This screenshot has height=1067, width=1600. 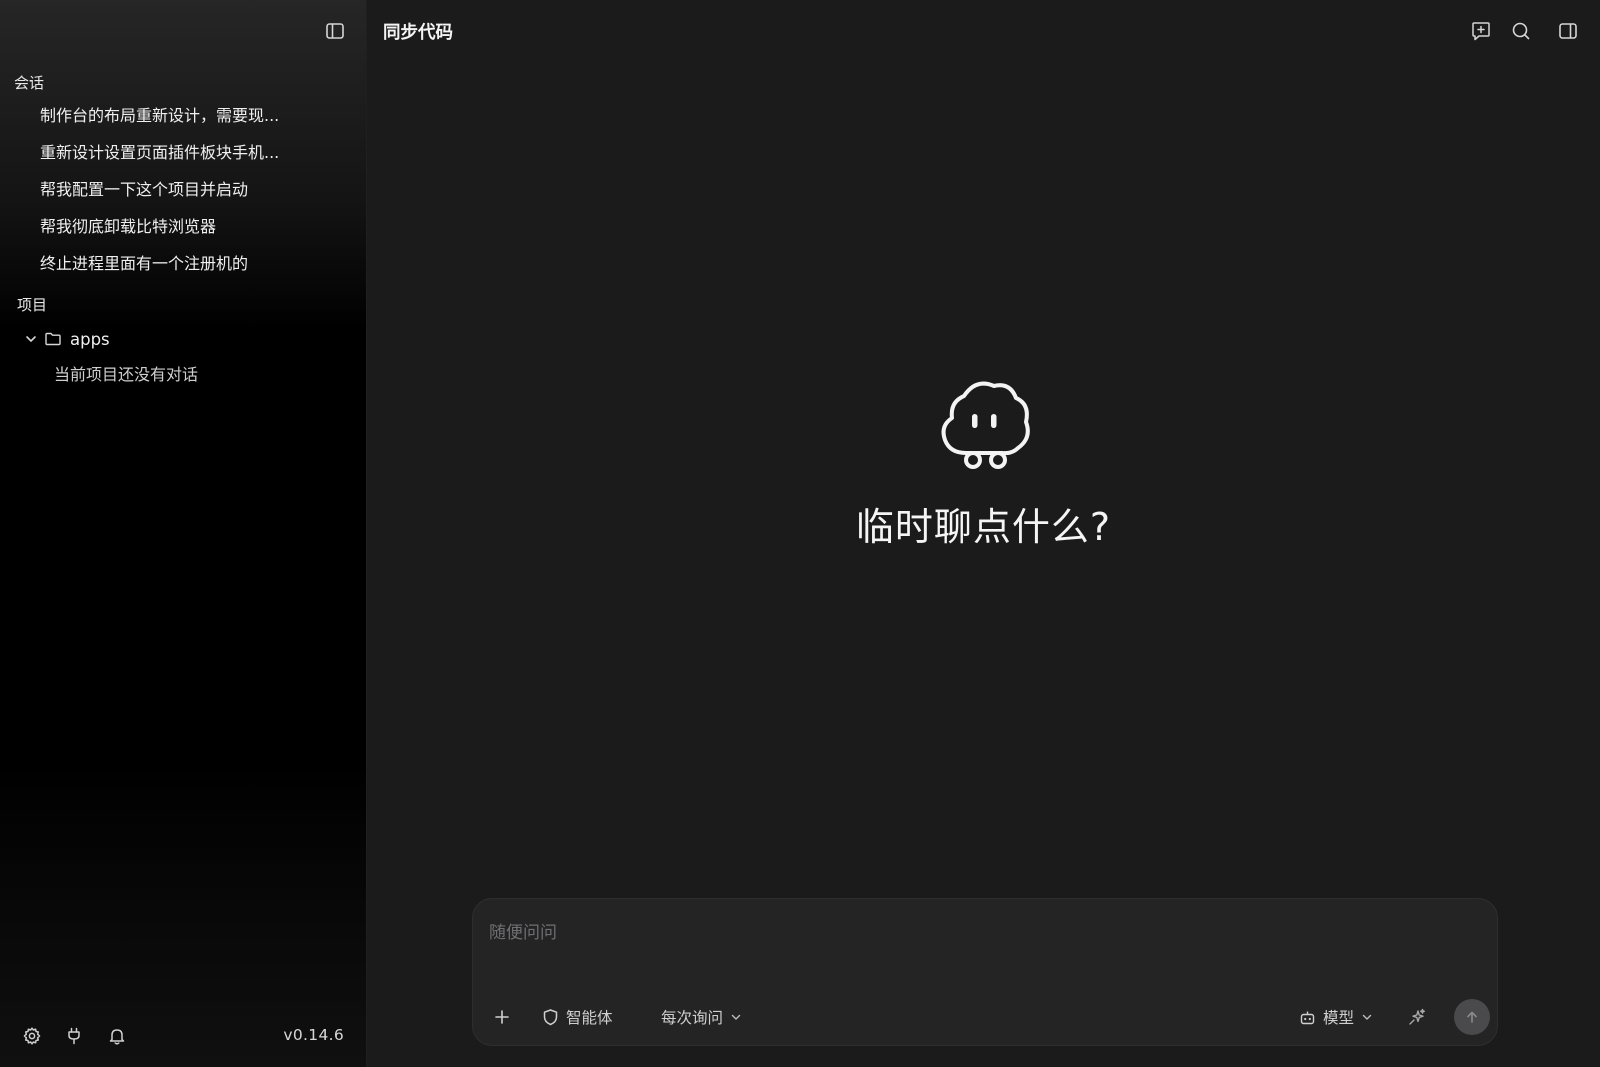 I want to click on version-label: v0.14.6, so click(x=313, y=1035).